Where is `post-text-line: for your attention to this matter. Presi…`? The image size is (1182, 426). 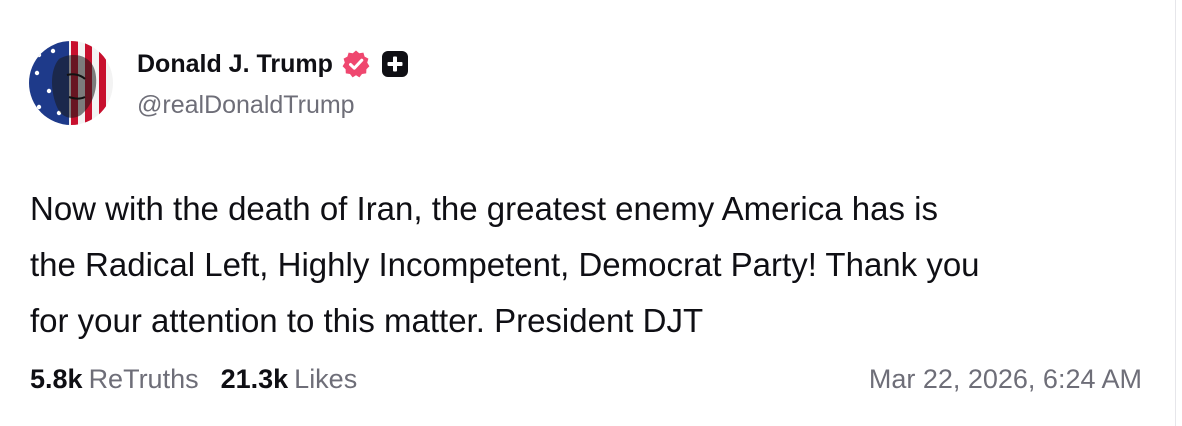
post-text-line: for your attention to this matter. Presi… is located at coordinates (367, 320).